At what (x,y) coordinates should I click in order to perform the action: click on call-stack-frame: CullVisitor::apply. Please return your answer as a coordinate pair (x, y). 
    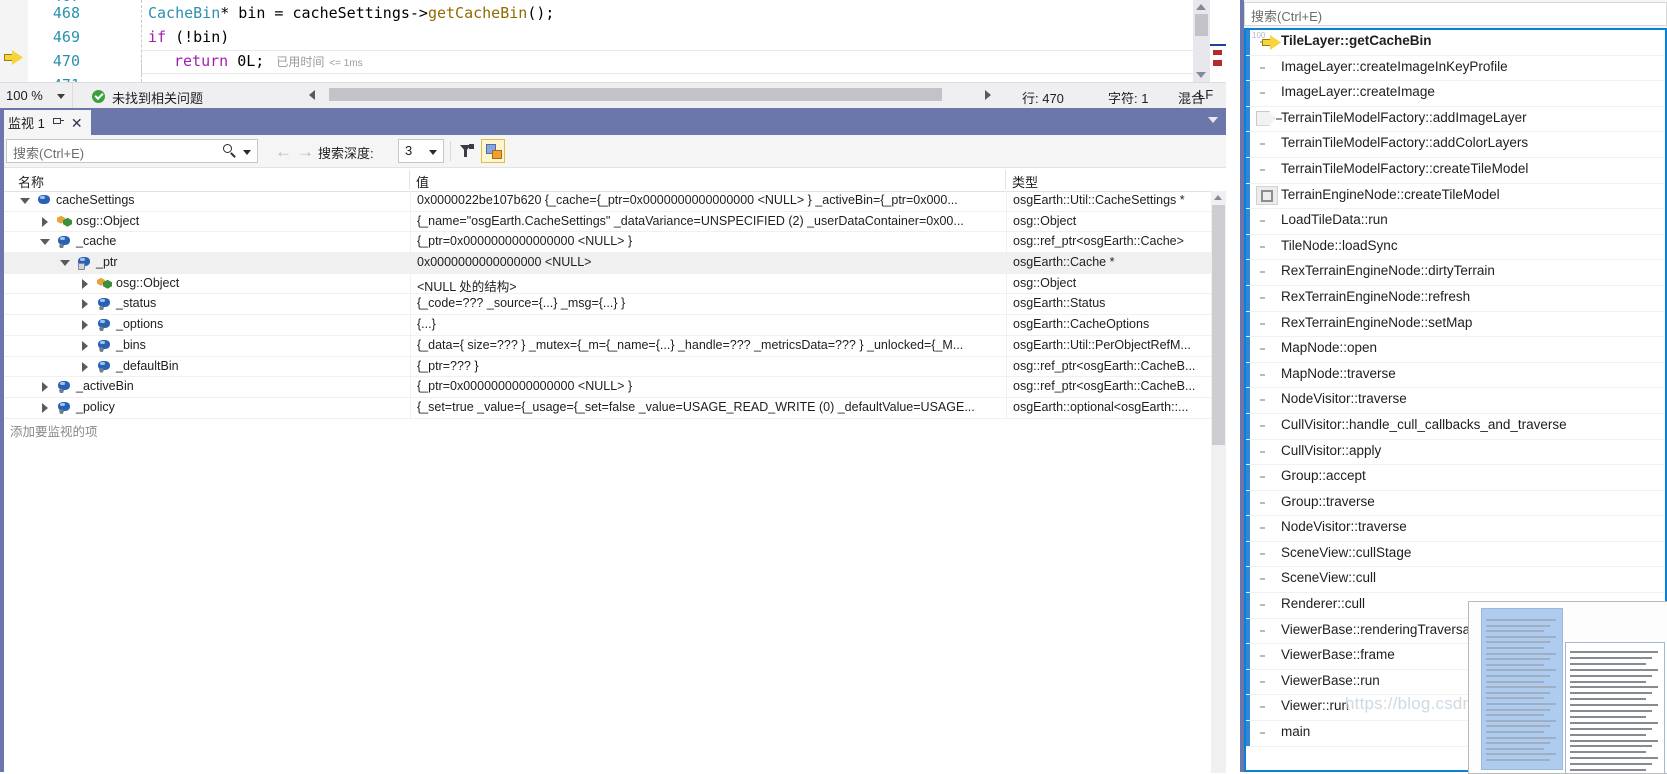
    Looking at the image, I should click on (1455, 452).